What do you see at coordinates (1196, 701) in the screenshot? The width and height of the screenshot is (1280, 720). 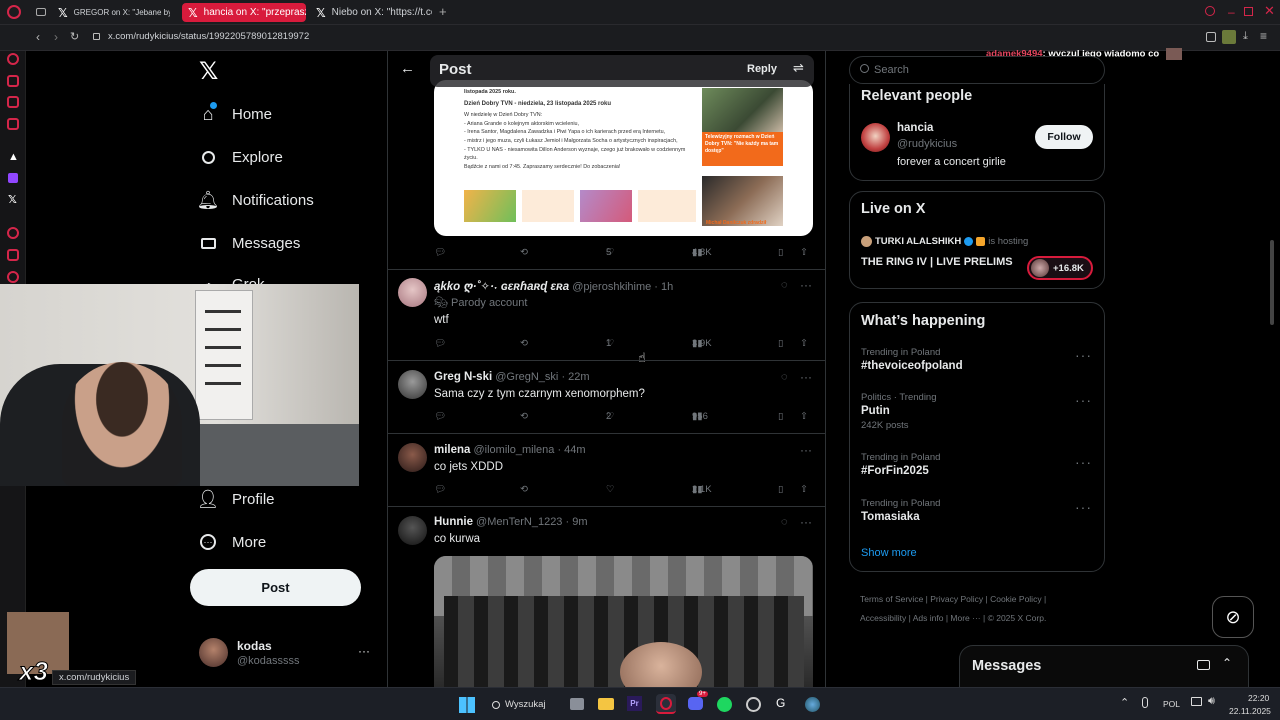 I see `network-icon` at bounding box center [1196, 701].